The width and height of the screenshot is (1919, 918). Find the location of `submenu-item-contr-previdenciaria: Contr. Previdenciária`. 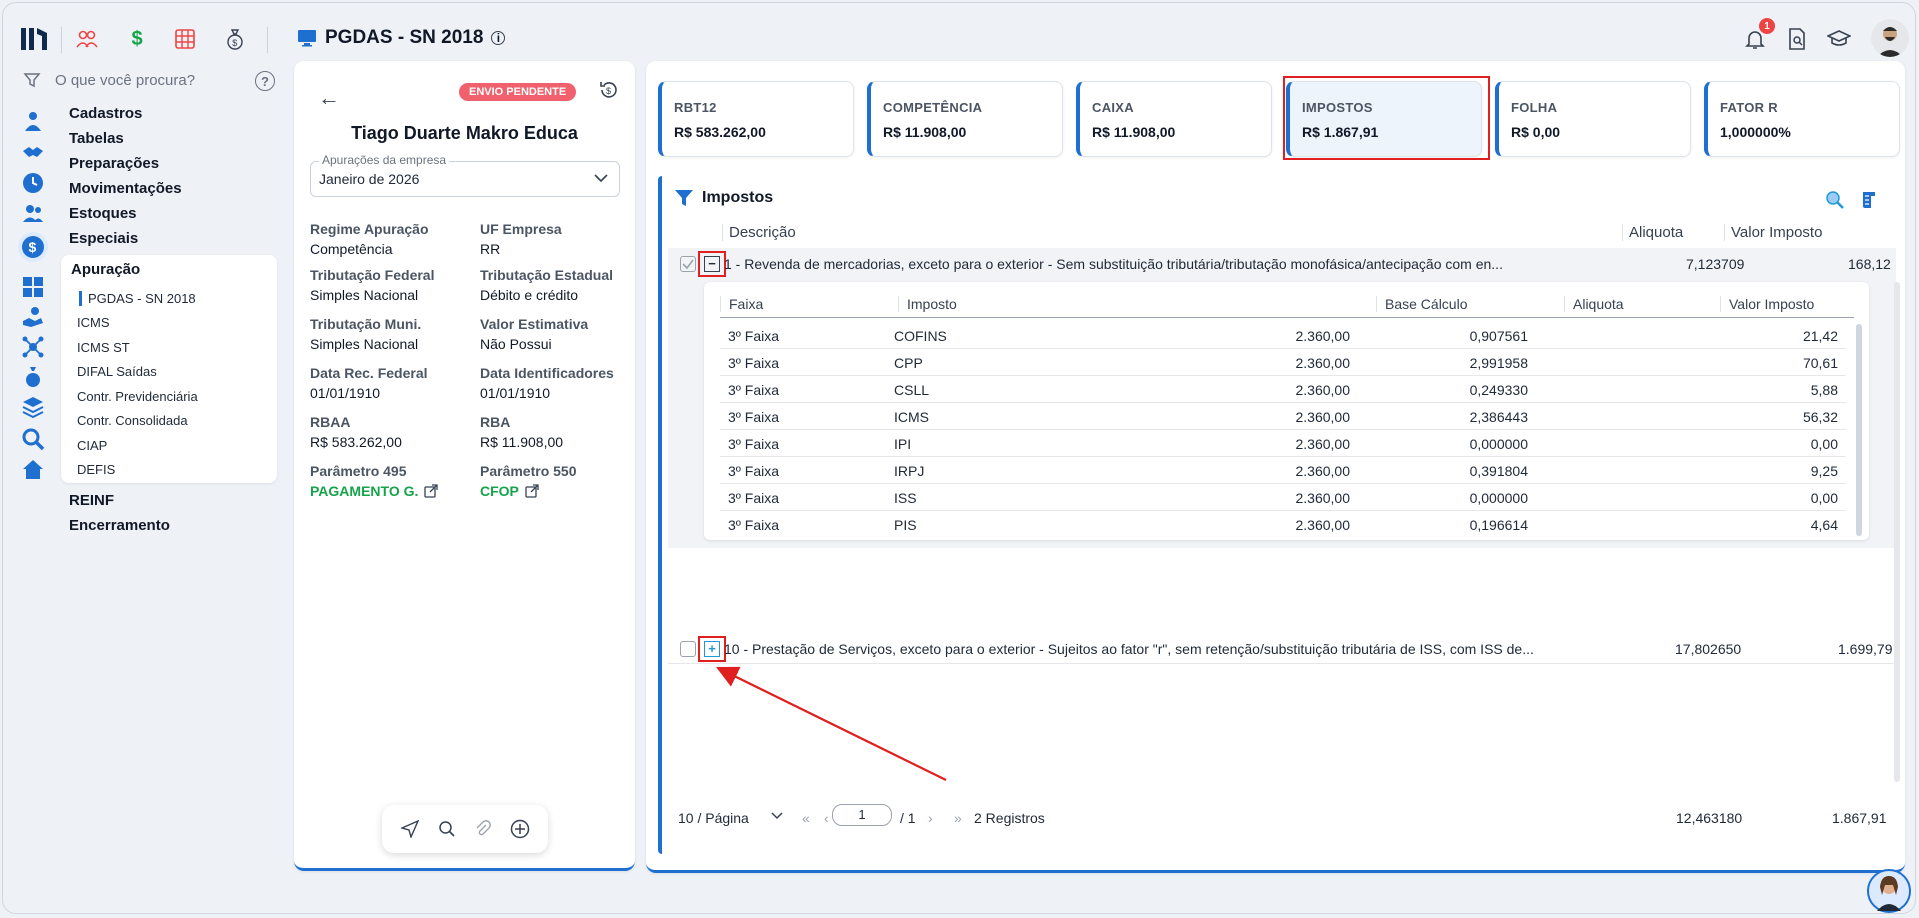

submenu-item-contr-previdenciaria: Contr. Previdenciária is located at coordinates (137, 396).